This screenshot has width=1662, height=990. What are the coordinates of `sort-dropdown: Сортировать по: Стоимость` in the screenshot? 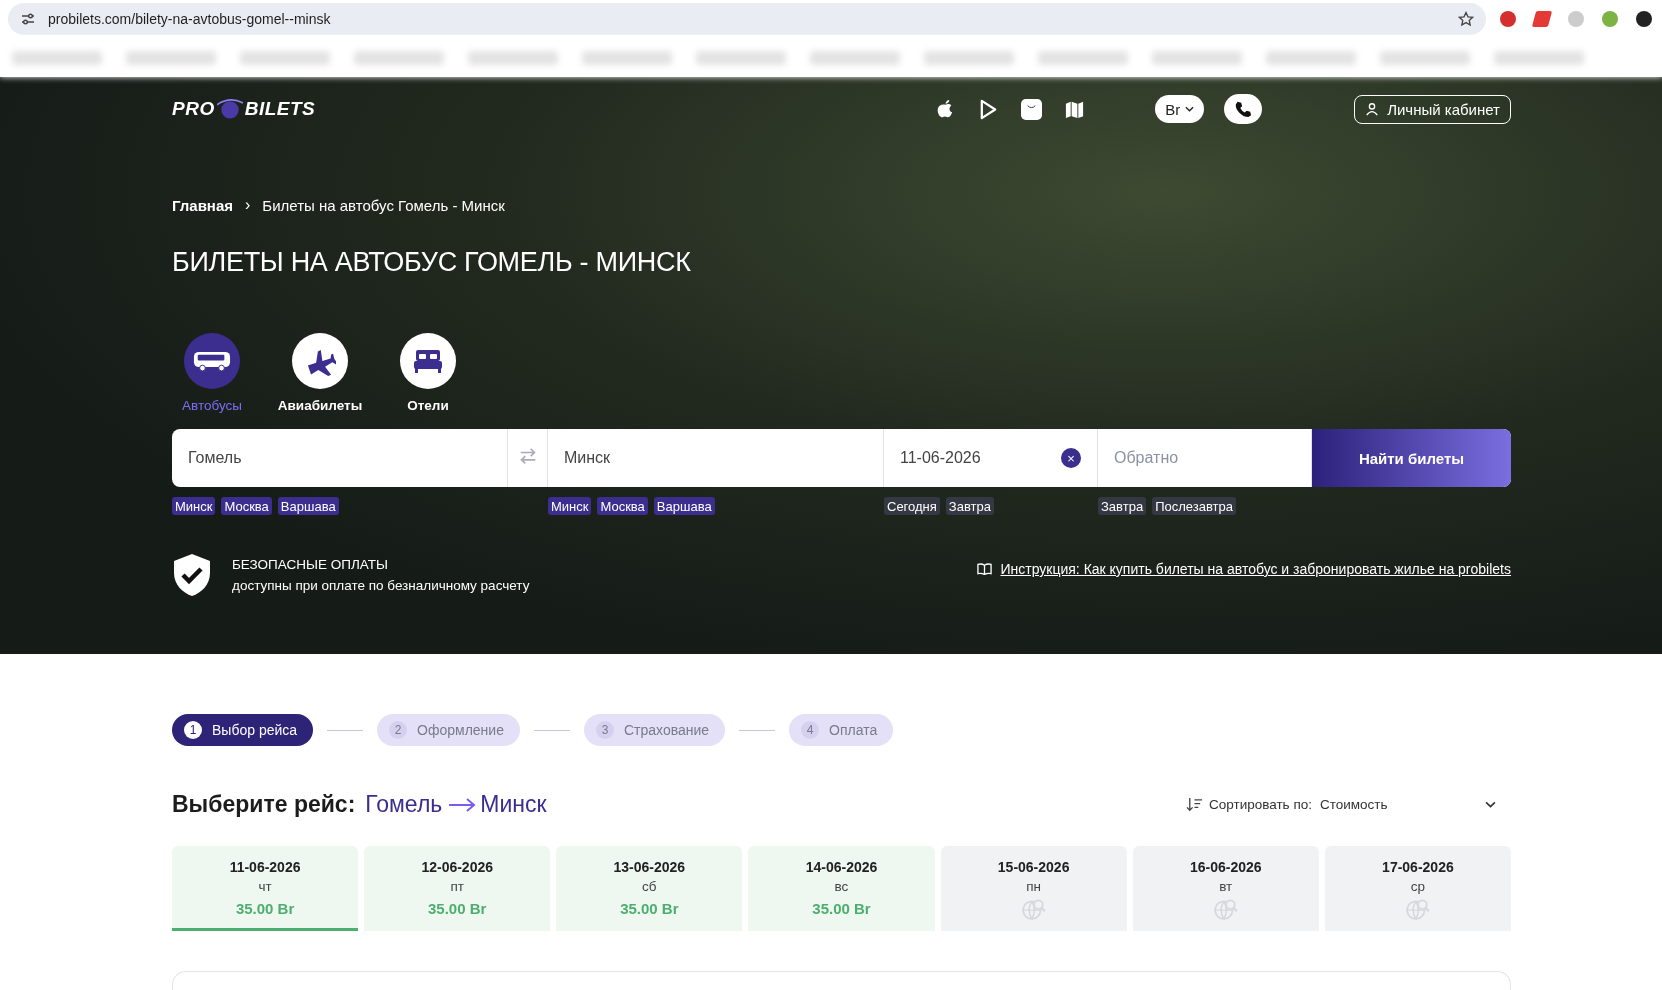 It's located at (1341, 804).